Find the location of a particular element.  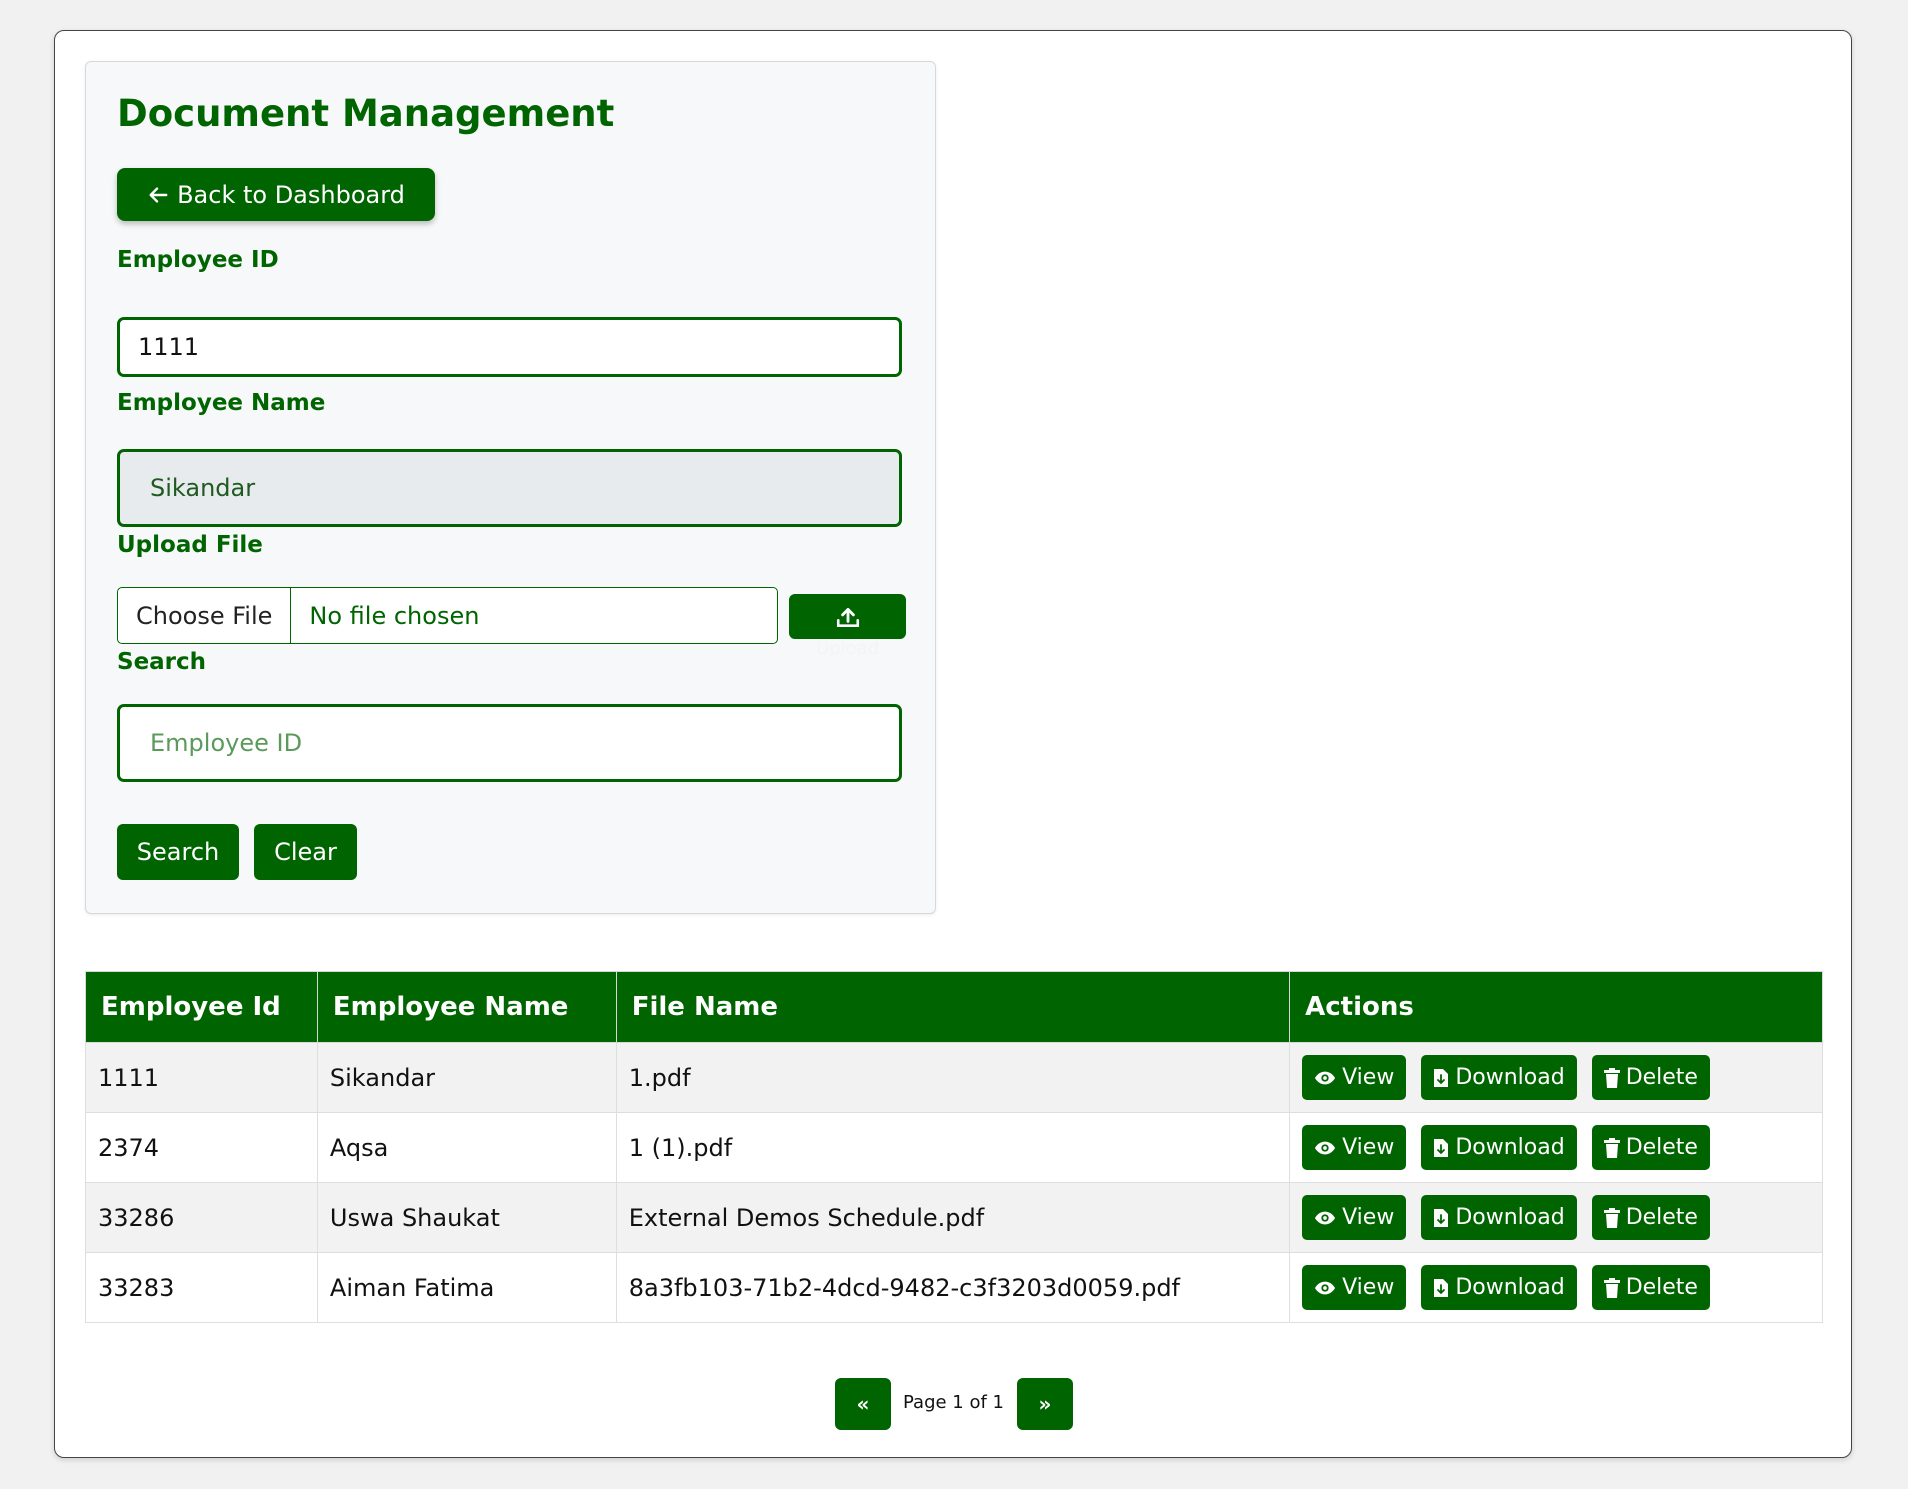

cell-file-name: 1.pdf is located at coordinates (953, 1077).